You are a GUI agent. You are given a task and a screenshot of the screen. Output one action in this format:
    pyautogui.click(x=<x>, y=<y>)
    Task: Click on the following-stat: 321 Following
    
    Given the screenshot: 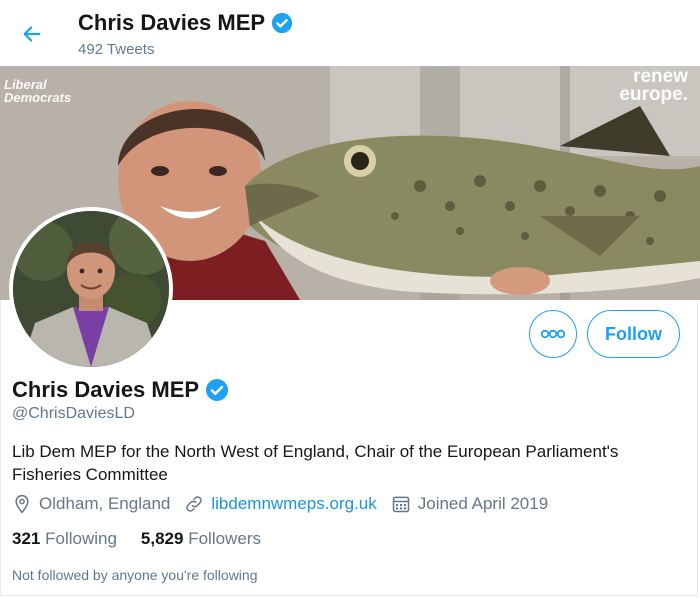 What is the action you would take?
    pyautogui.click(x=64, y=539)
    